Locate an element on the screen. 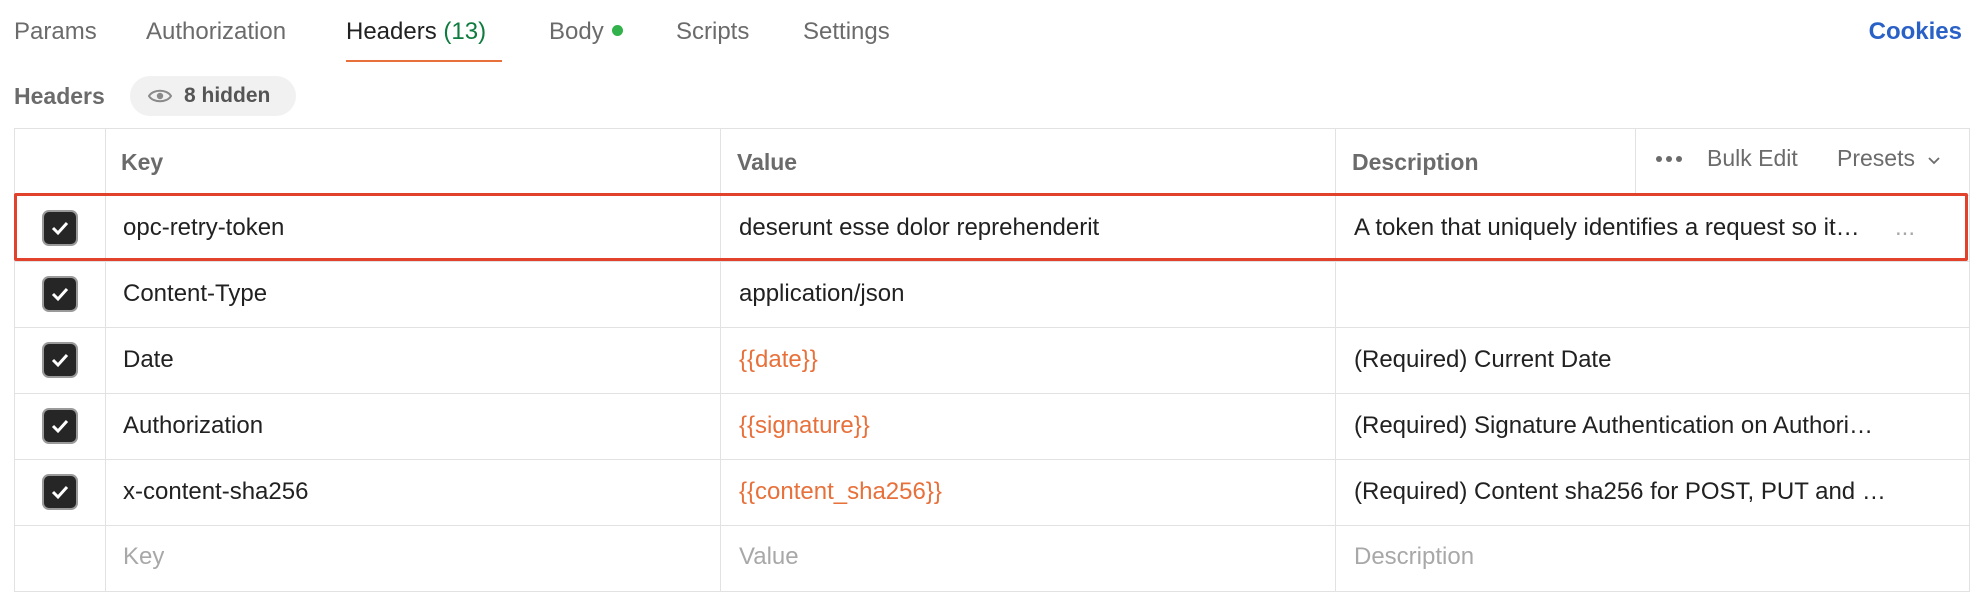 This screenshot has height=608, width=1988. new-key-input: Key is located at coordinates (143, 557).